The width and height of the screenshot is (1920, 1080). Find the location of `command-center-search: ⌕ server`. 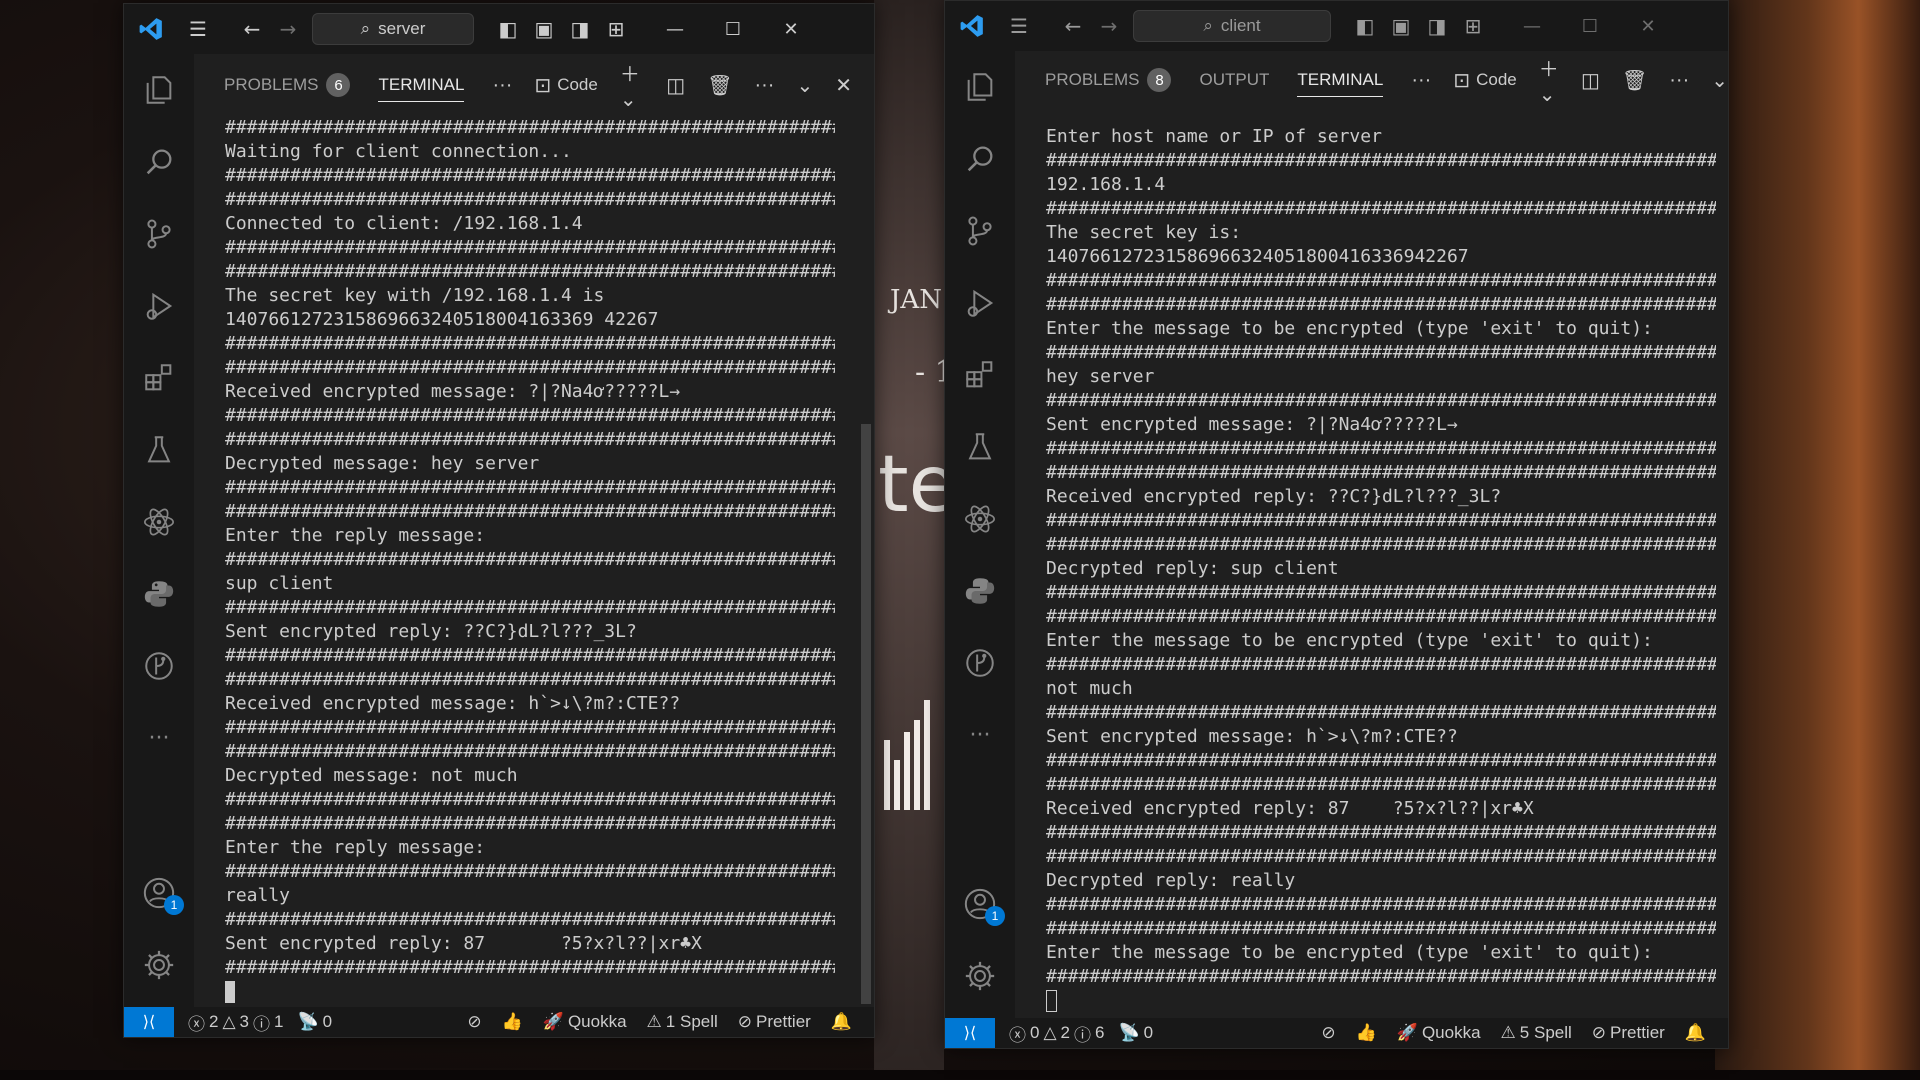

command-center-search: ⌕ server is located at coordinates (393, 29).